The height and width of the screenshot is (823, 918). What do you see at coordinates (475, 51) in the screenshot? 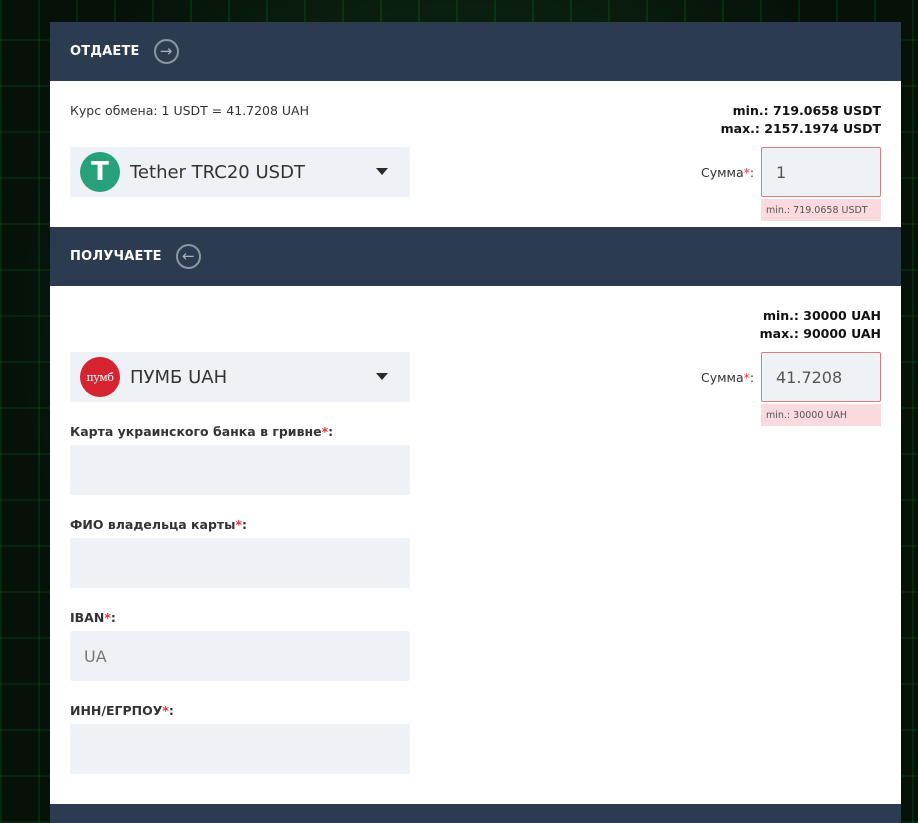
I see `give-section-header: ОТДАЕТЕ →` at bounding box center [475, 51].